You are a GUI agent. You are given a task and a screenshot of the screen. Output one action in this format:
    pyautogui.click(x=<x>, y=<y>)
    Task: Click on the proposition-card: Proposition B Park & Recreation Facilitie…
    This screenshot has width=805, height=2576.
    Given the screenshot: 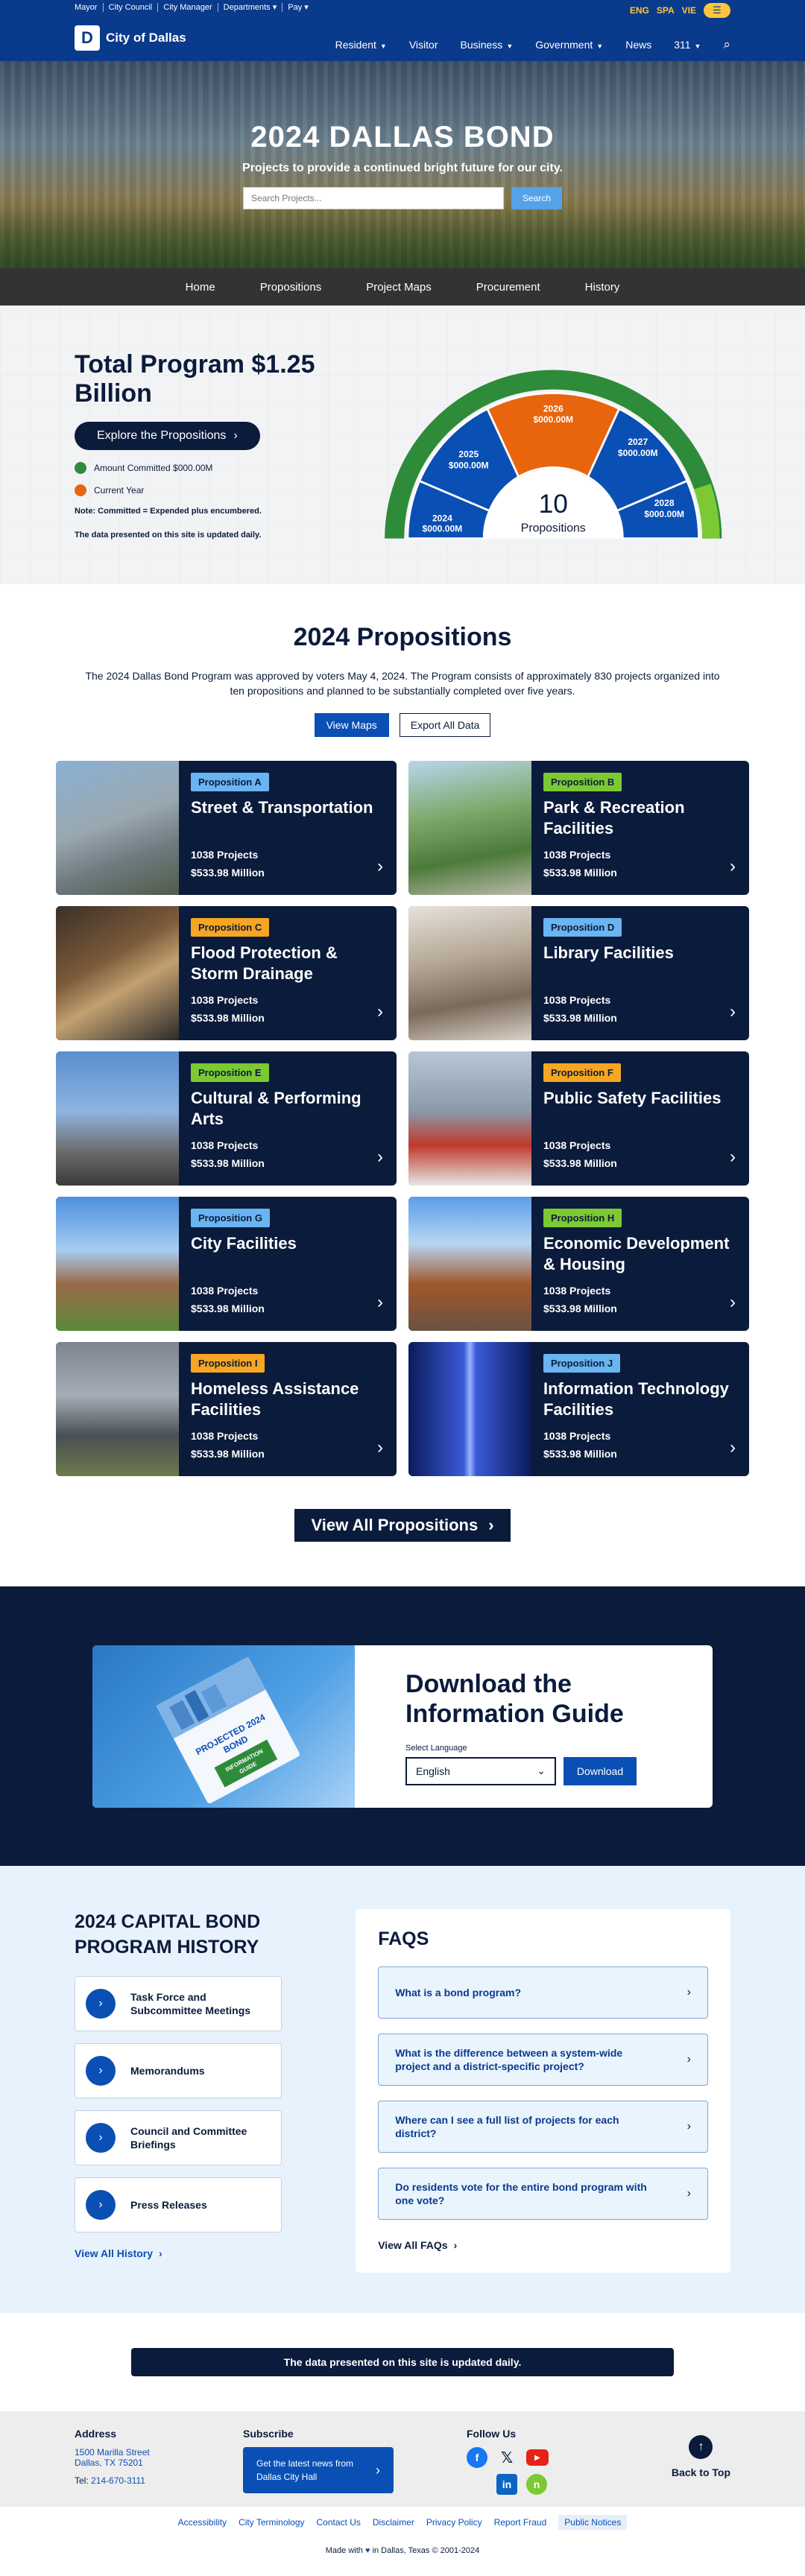 What is the action you would take?
    pyautogui.click(x=578, y=828)
    